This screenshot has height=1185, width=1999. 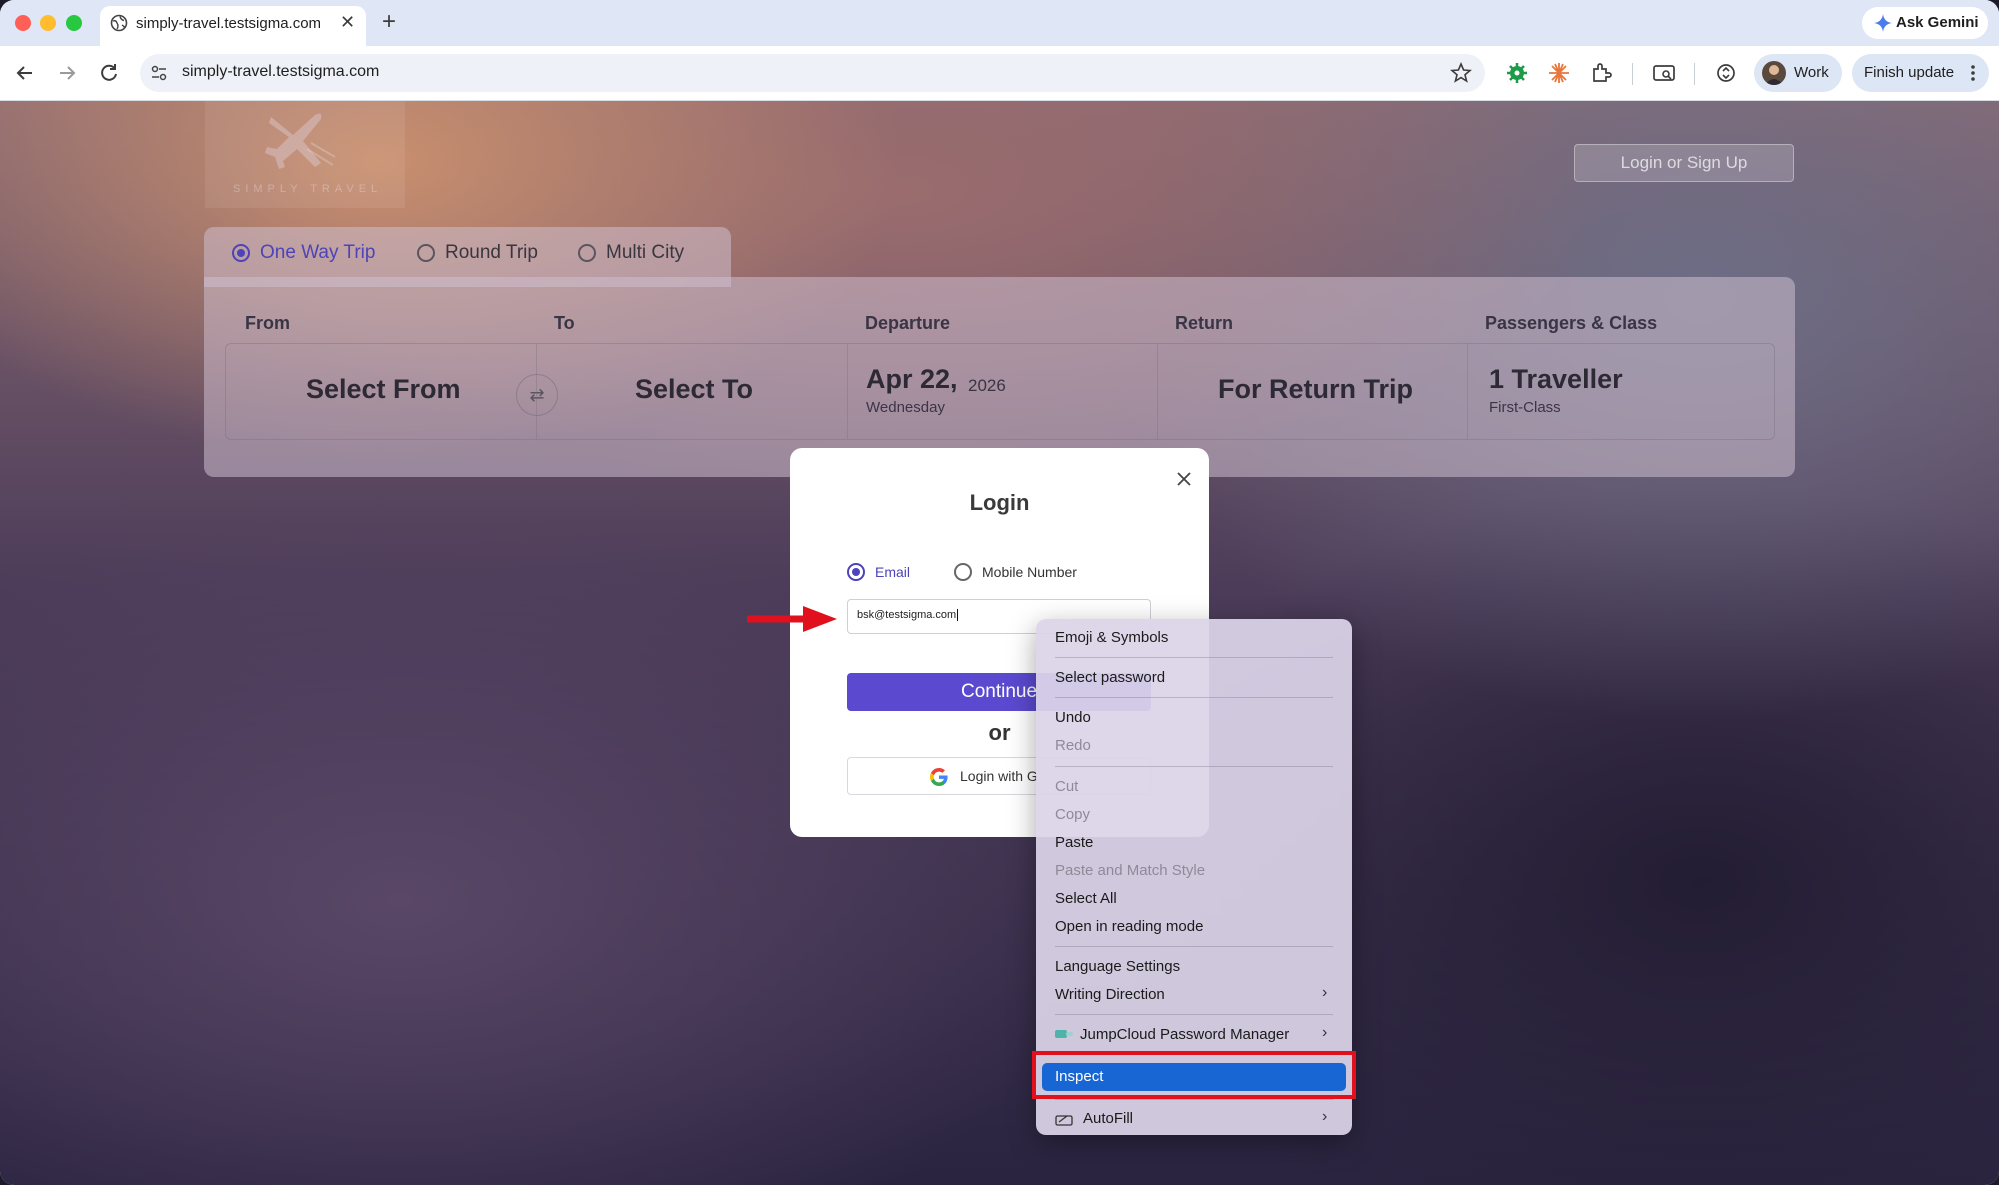 I want to click on person-icon, so click(x=1774, y=75).